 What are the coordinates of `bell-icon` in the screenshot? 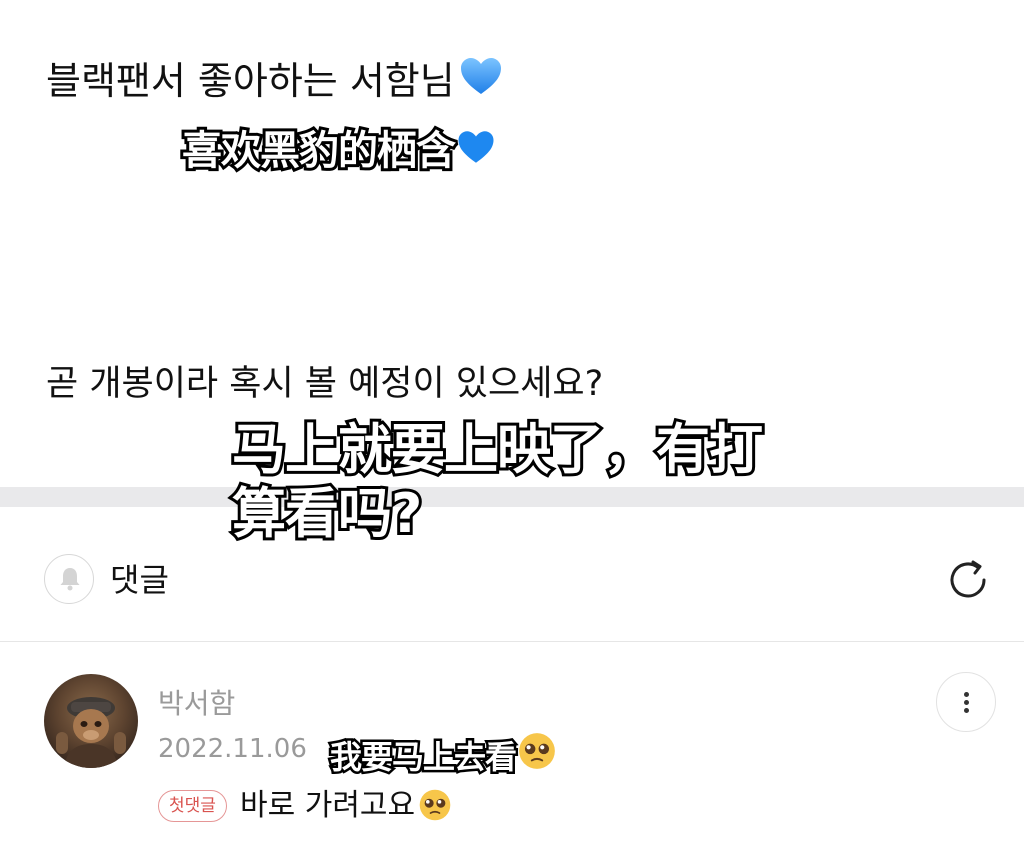 It's located at (70, 579).